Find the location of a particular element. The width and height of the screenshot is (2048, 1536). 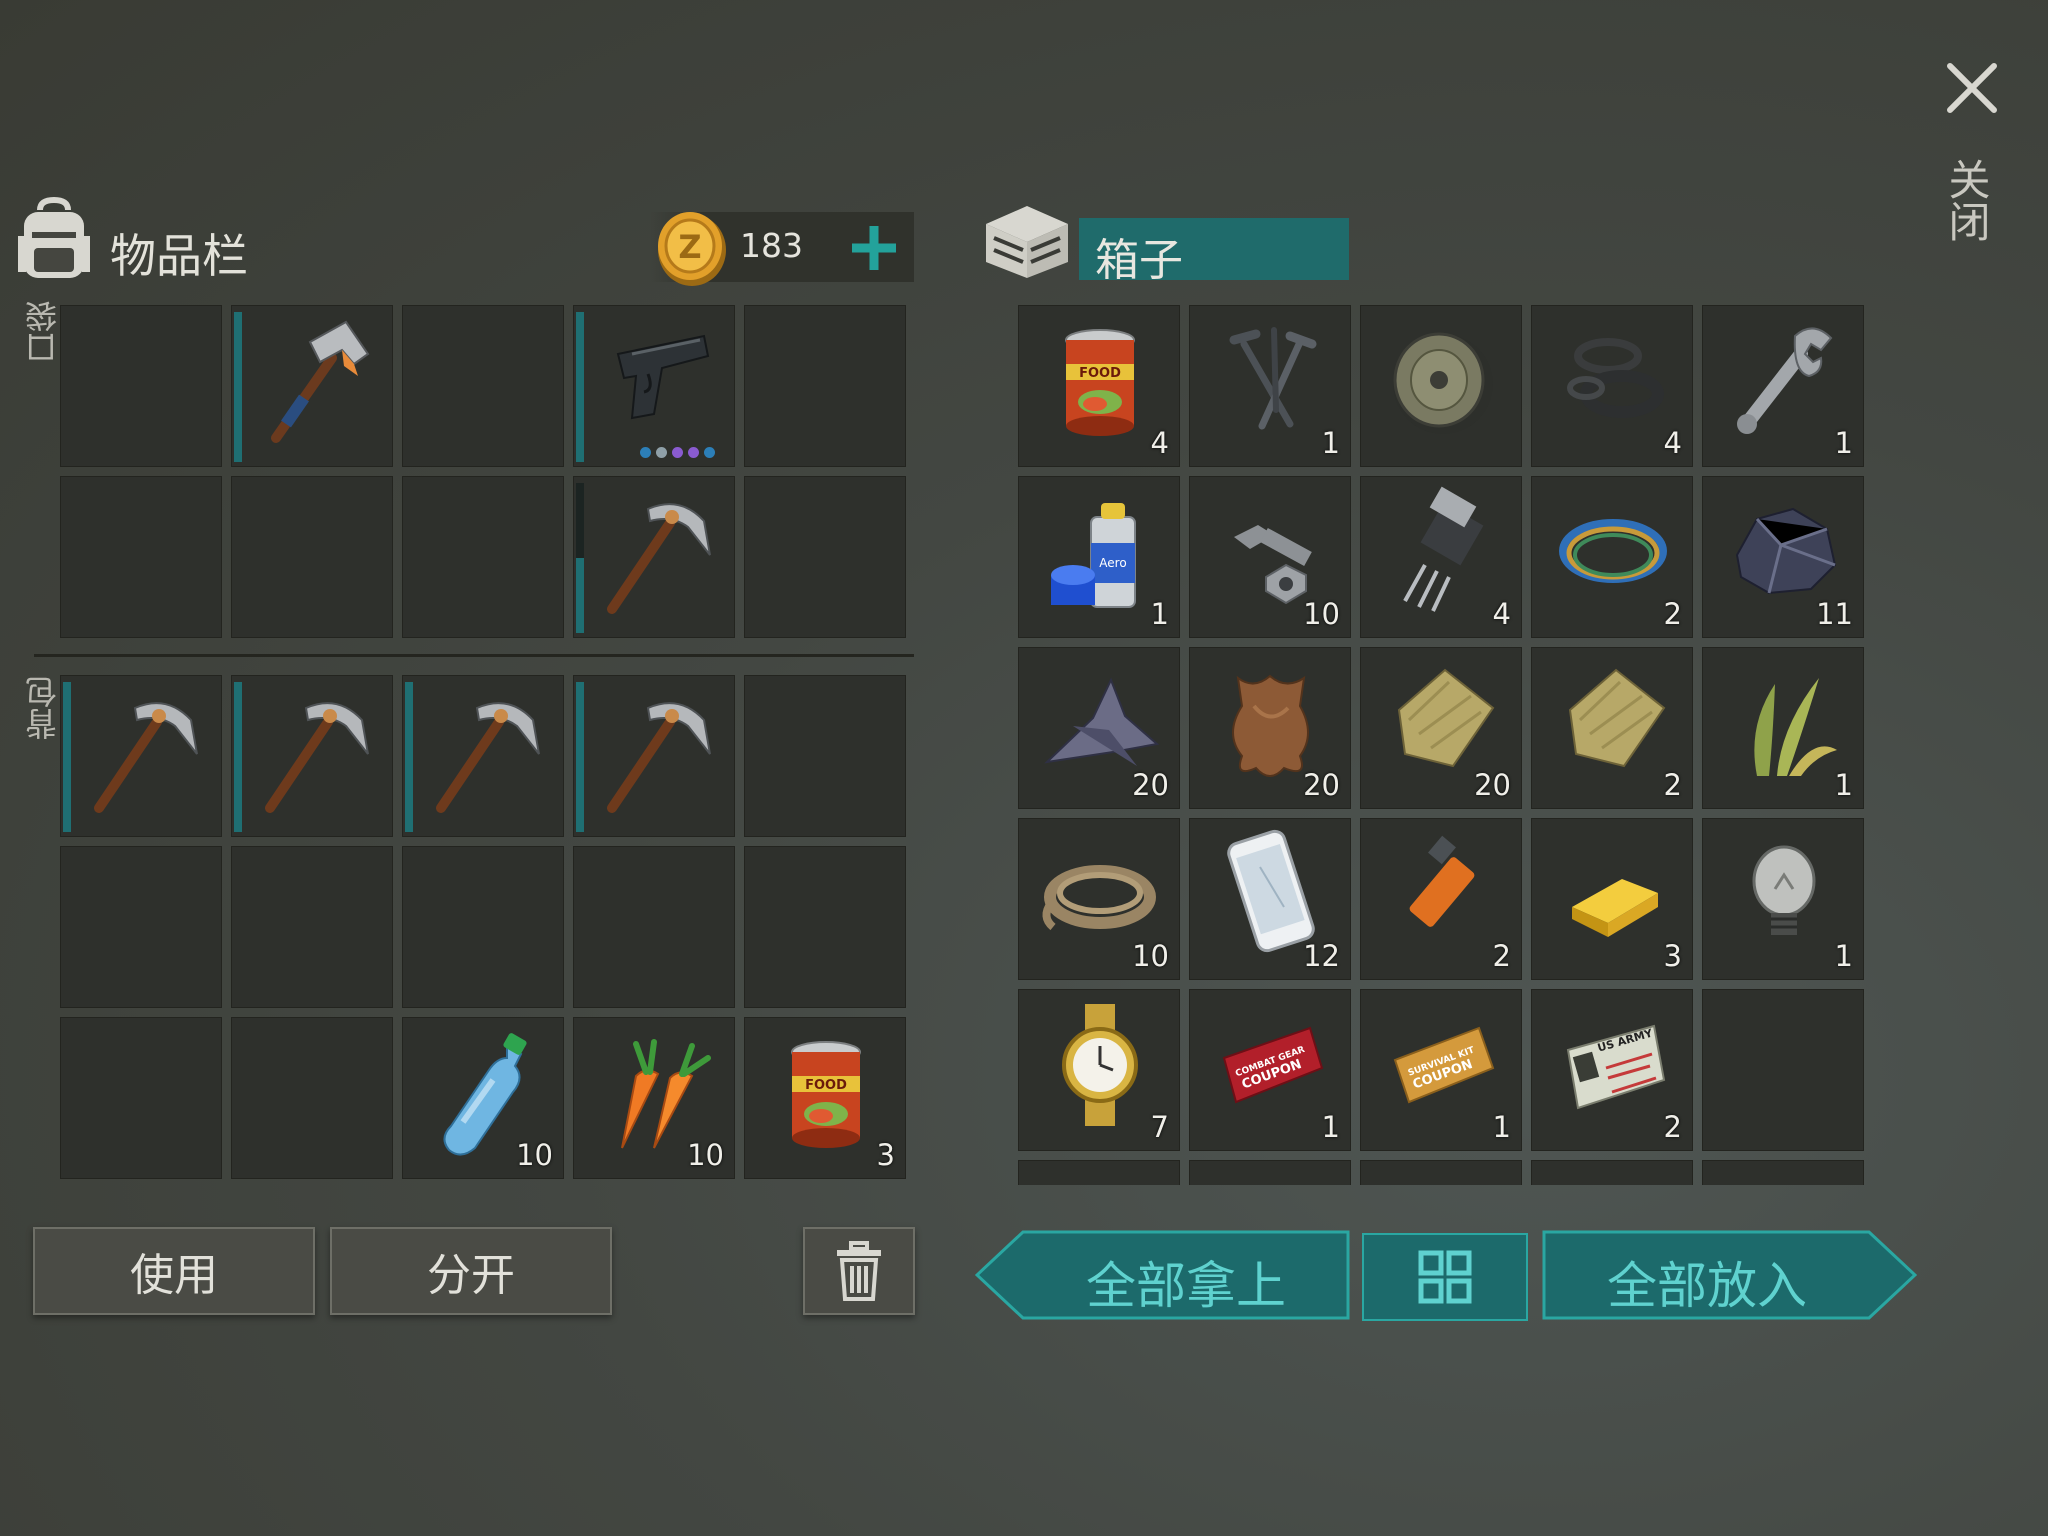

box-slot: FOOD 4 is located at coordinates (1099, 386).